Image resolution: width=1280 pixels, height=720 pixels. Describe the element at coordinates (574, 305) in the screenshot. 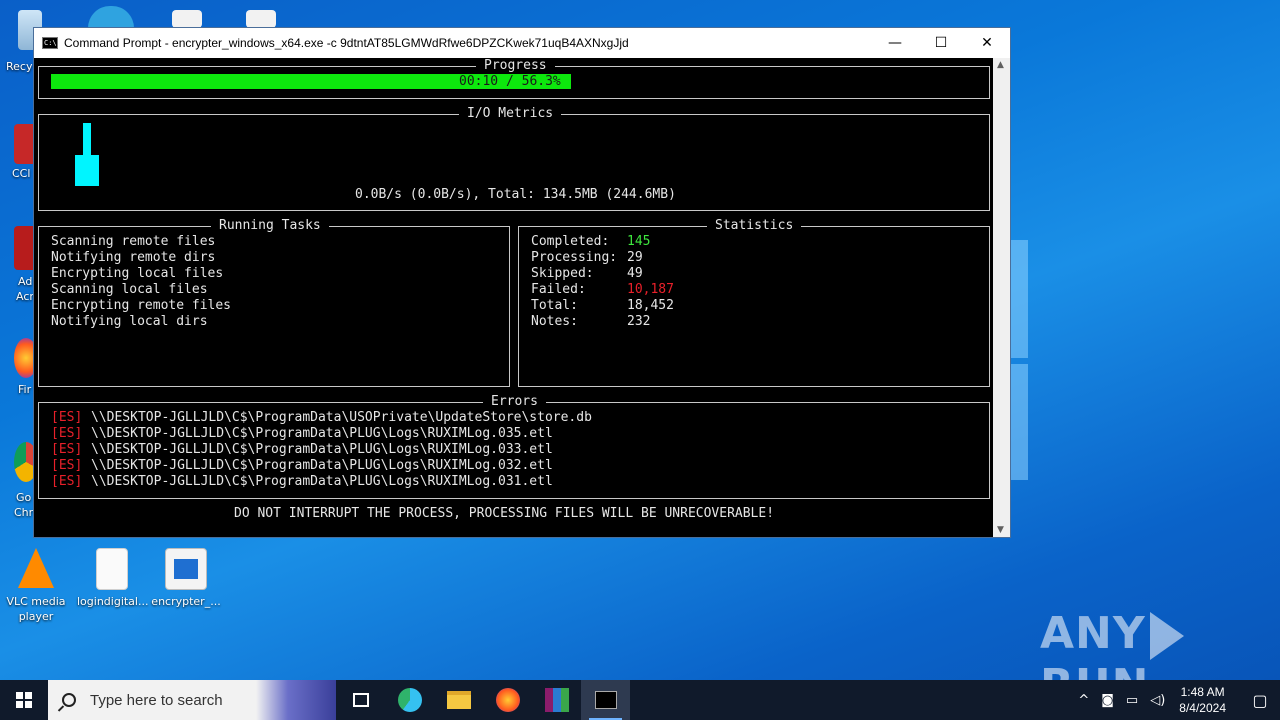

I see `stat-label: Total:` at that location.